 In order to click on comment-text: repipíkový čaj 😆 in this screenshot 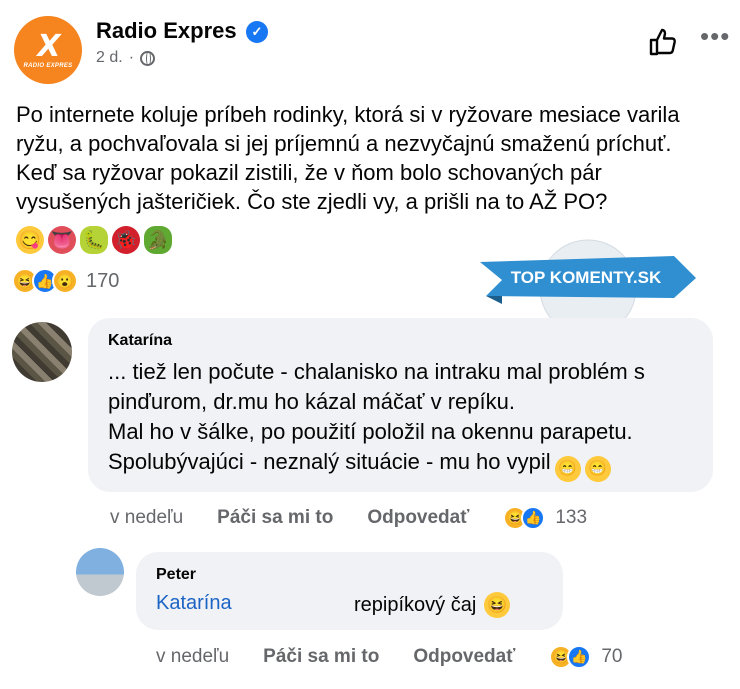, I will do `click(432, 605)`.